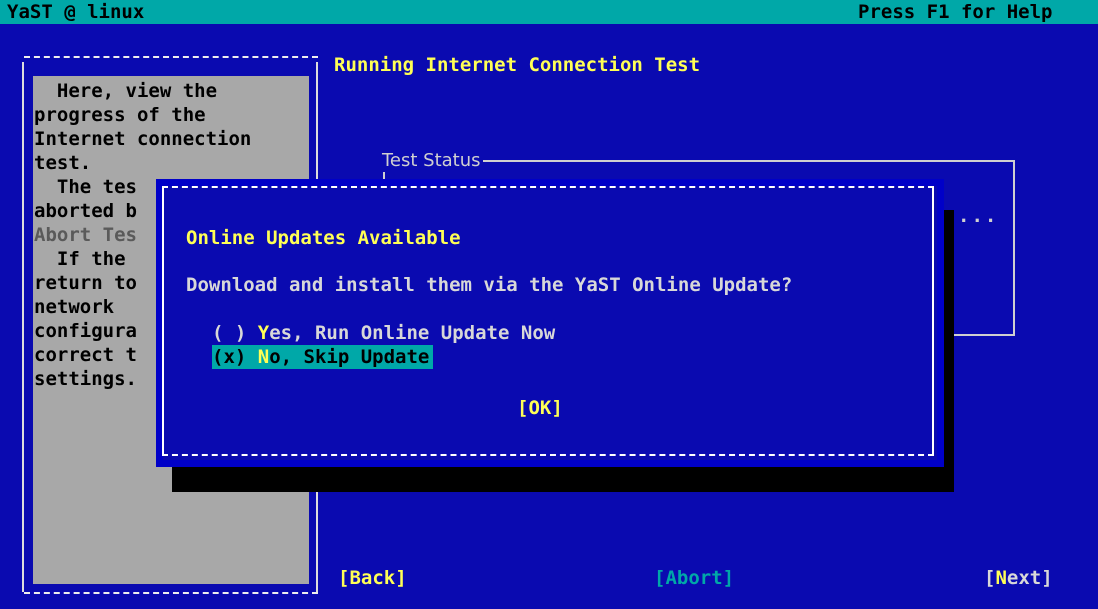 This screenshot has height=609, width=1098. I want to click on help-line: test., so click(63, 163).